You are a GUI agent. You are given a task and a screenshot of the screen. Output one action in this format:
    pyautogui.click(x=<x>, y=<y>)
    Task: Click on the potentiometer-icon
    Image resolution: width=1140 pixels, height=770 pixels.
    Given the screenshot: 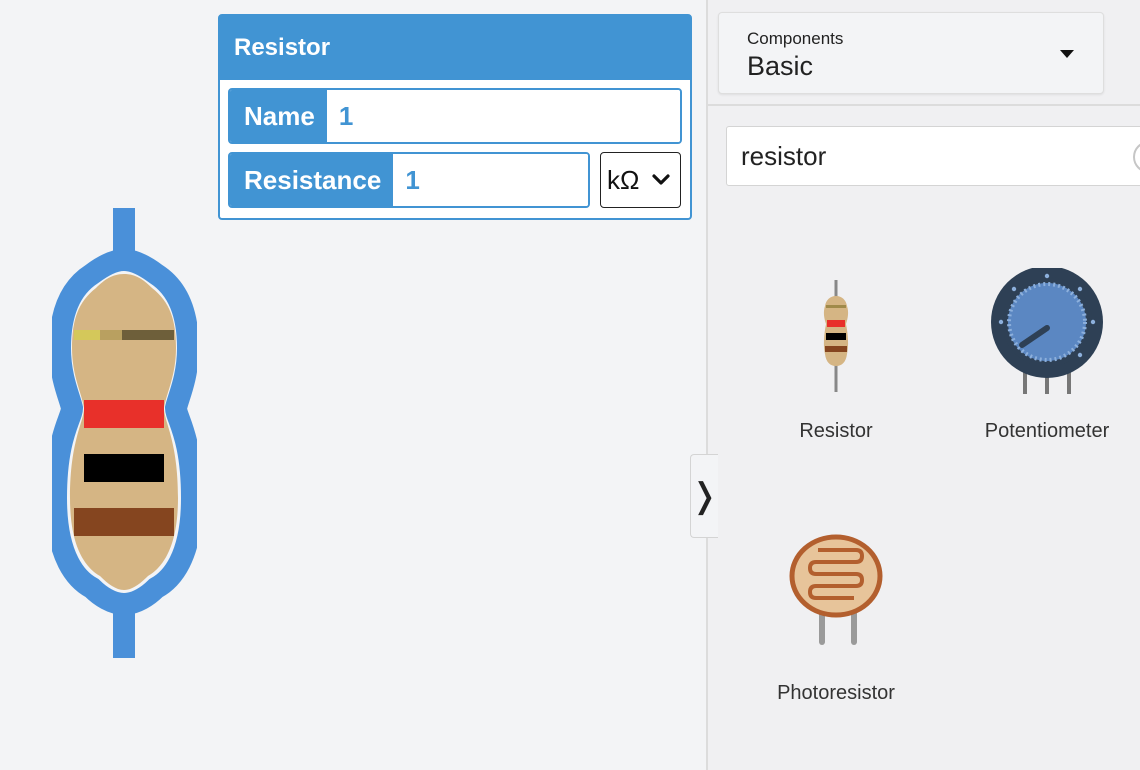 What is the action you would take?
    pyautogui.click(x=1047, y=331)
    